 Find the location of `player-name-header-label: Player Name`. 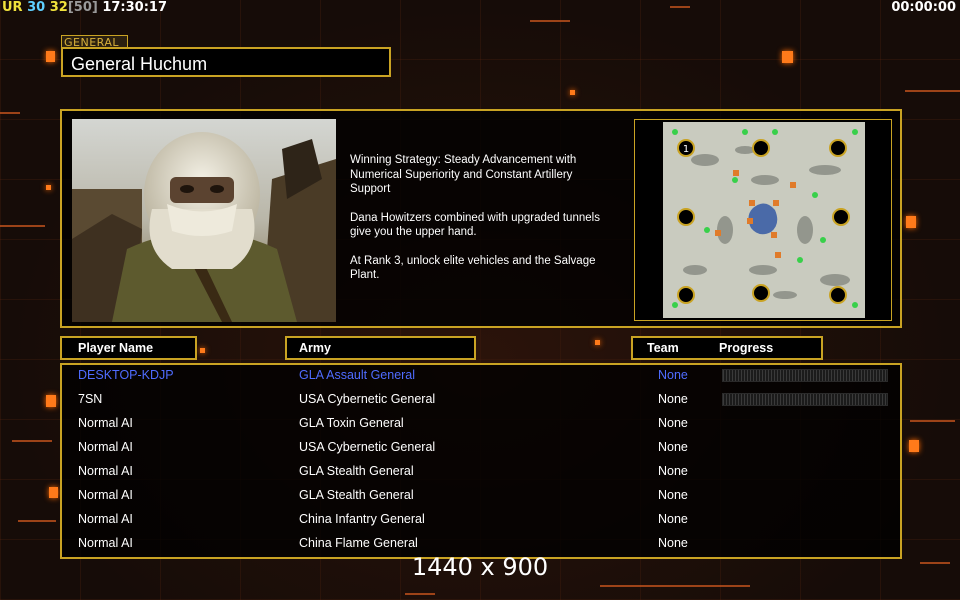

player-name-header-label: Player Name is located at coordinates (116, 348).